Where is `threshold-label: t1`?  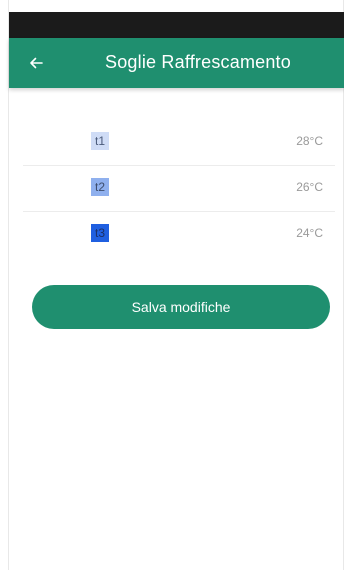 threshold-label: t1 is located at coordinates (100, 141).